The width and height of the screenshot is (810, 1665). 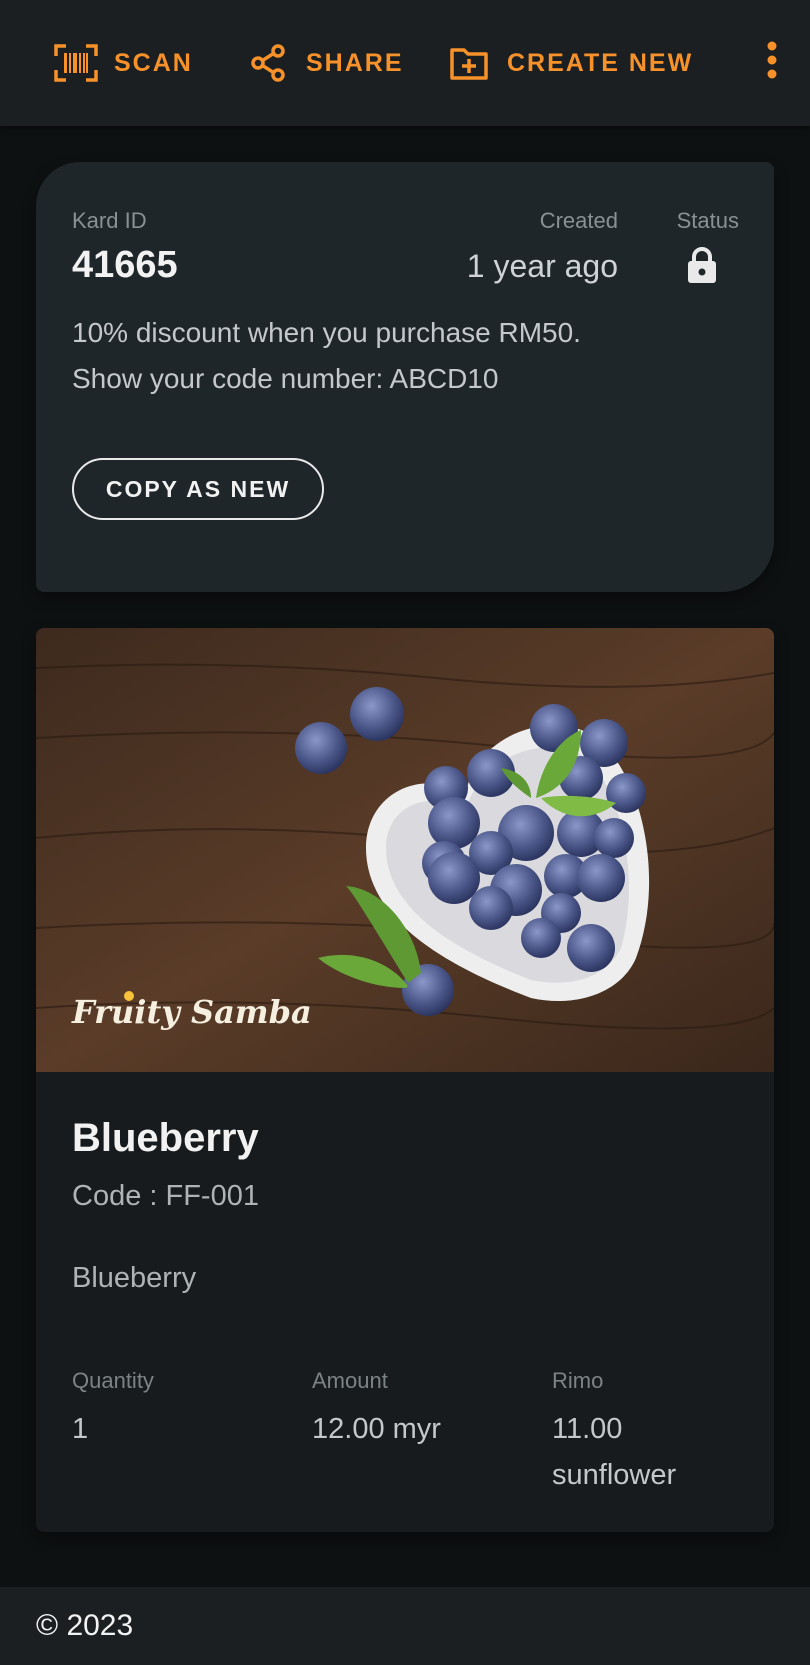 I want to click on quantity-value: 1, so click(x=80, y=1429).